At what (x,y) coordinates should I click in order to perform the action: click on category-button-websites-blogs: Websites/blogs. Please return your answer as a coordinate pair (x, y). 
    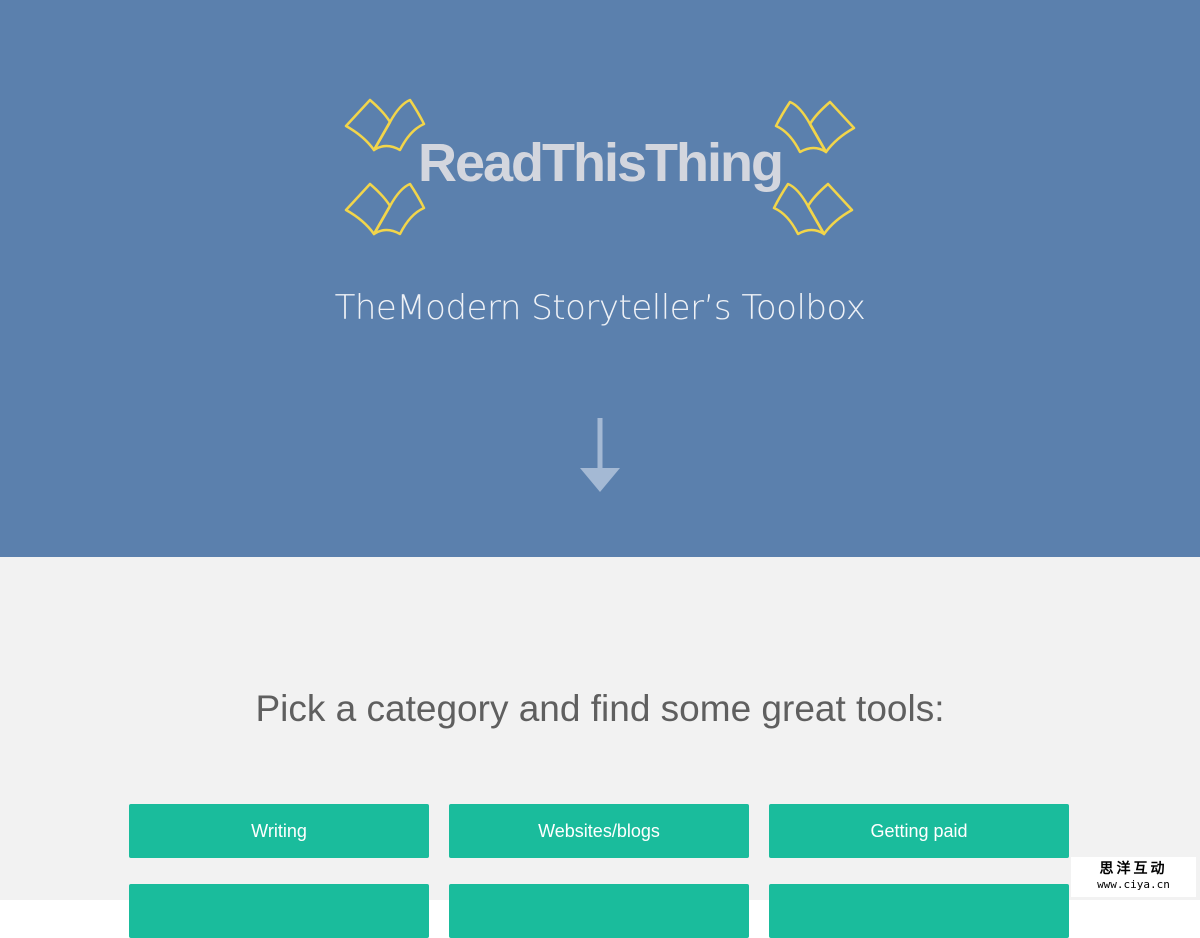
    Looking at the image, I should click on (599, 831).